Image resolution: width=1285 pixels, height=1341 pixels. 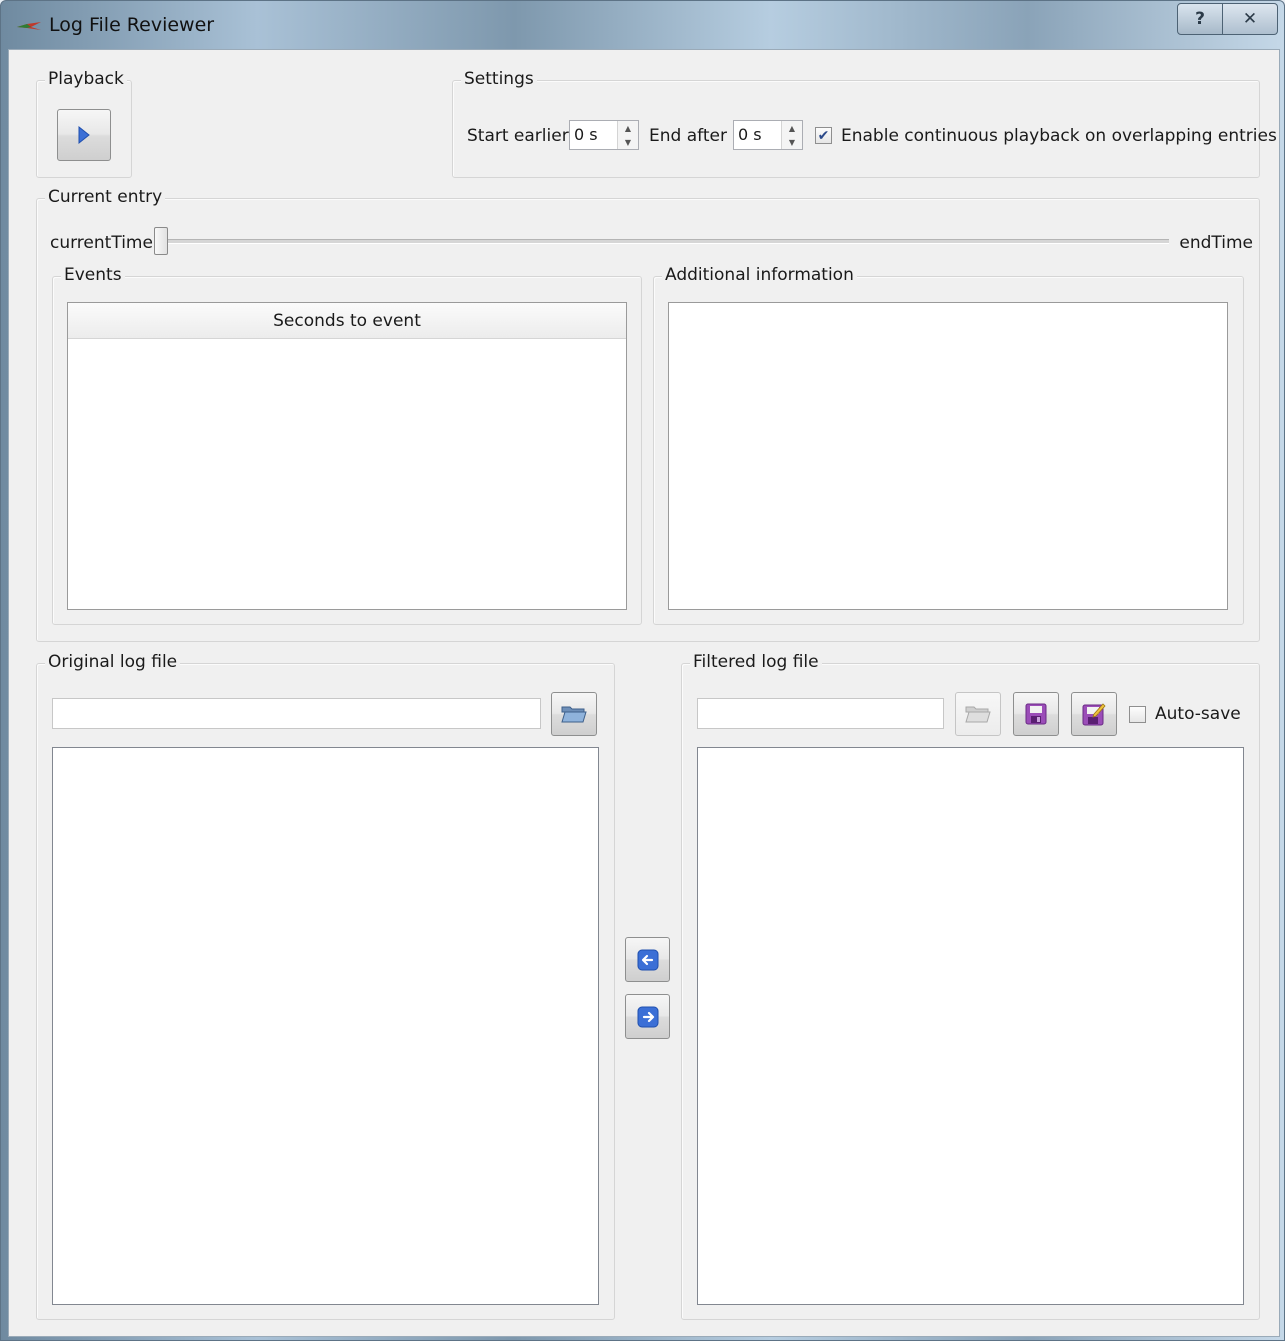 What do you see at coordinates (756, 662) in the screenshot?
I see `filtered-log-group-title: Filtered log file` at bounding box center [756, 662].